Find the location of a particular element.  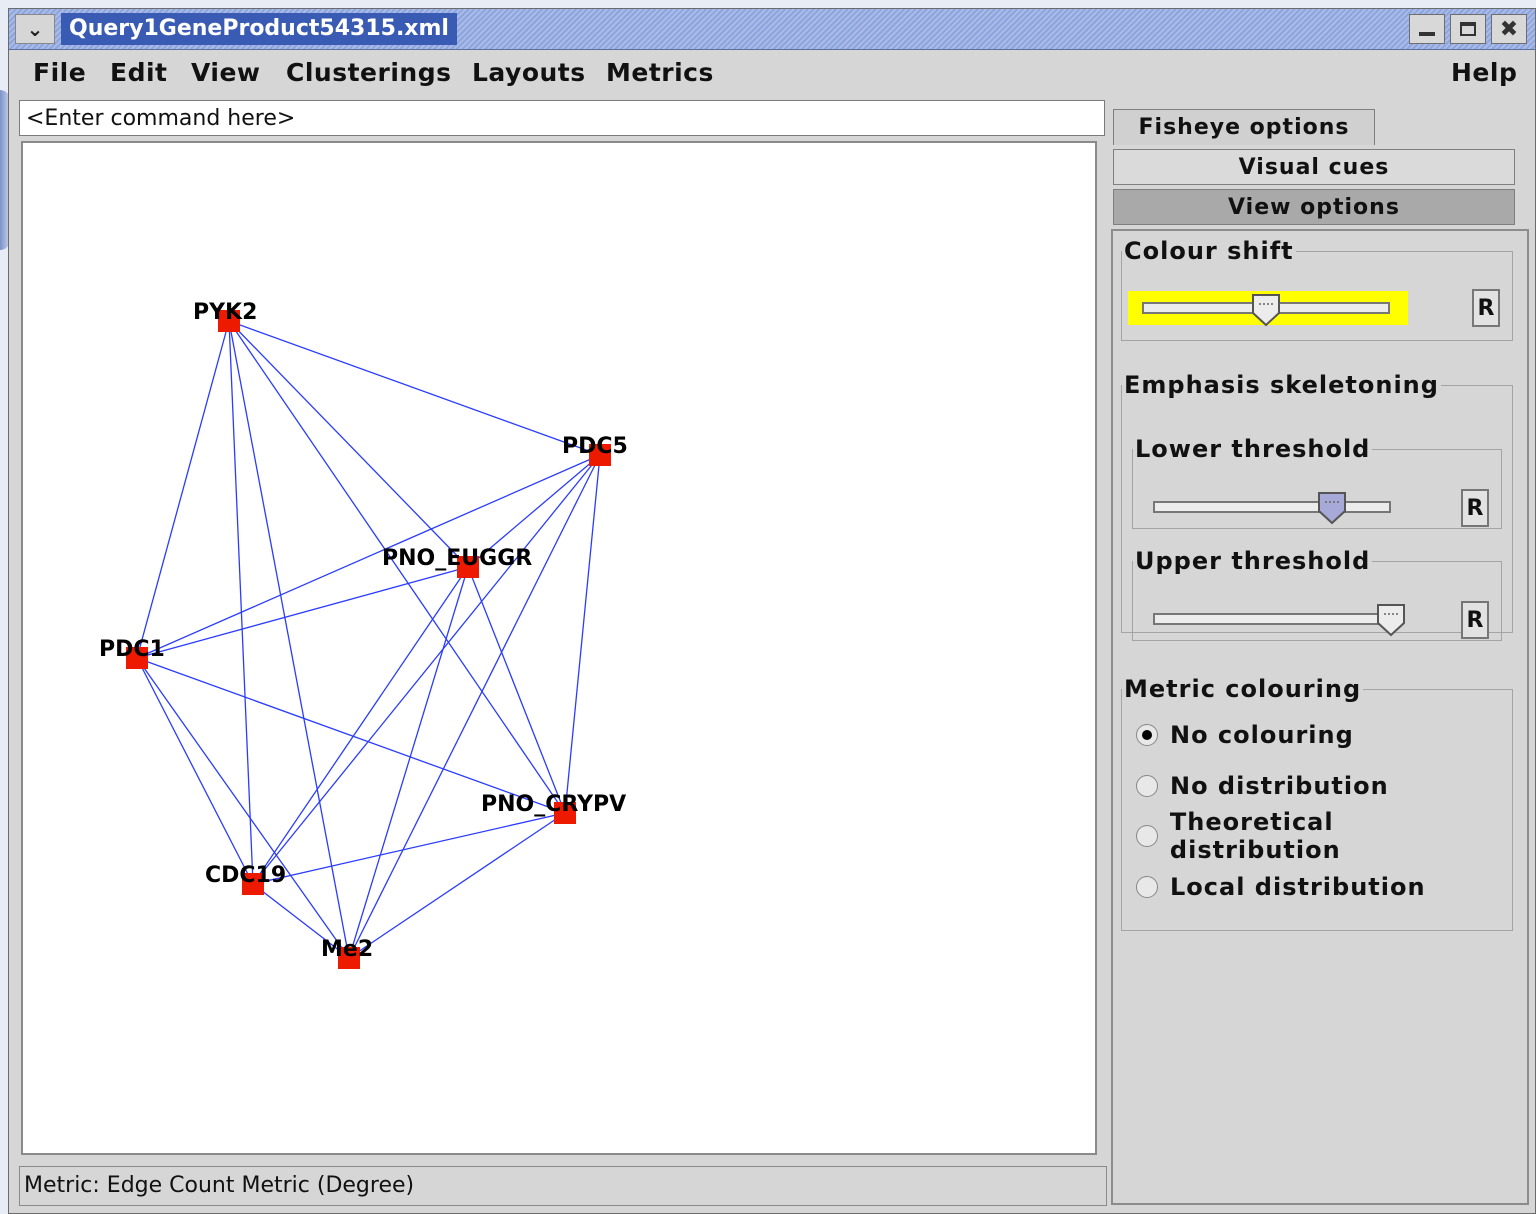

colour-shift-group: Colour shift R is located at coordinates (1317, 289).